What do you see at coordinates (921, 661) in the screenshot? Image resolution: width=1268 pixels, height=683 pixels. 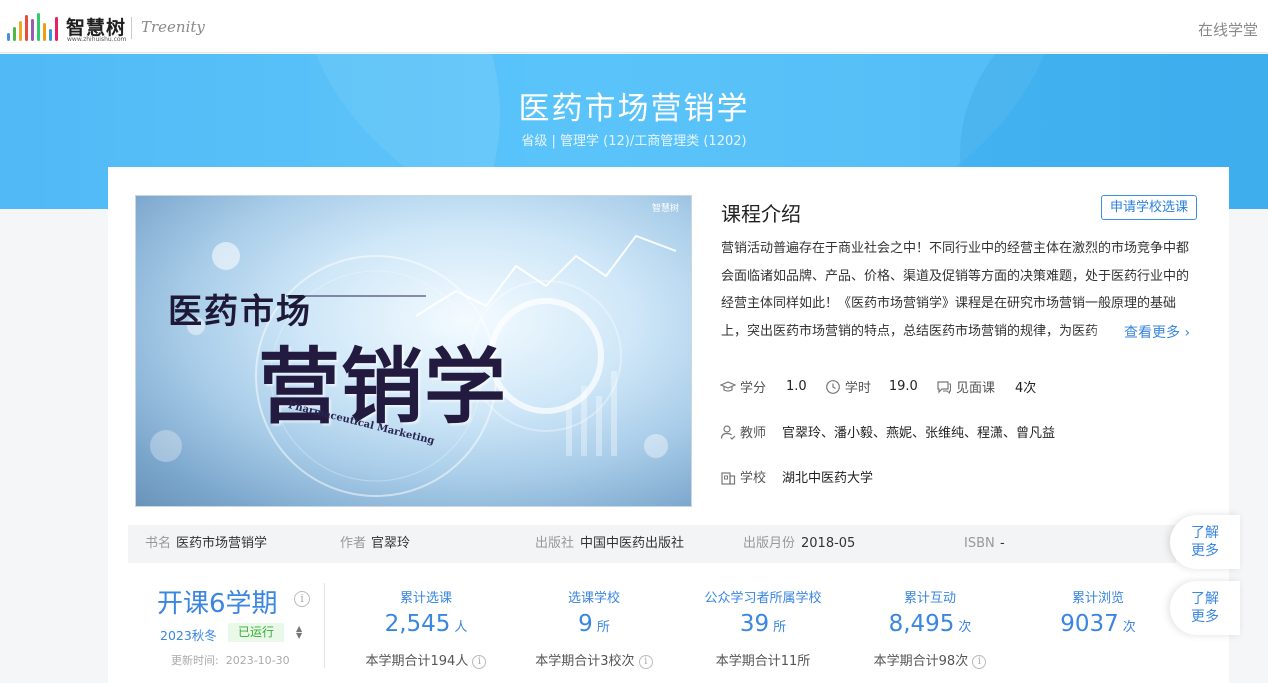 I see `stat-sub: 本学期合计98次` at bounding box center [921, 661].